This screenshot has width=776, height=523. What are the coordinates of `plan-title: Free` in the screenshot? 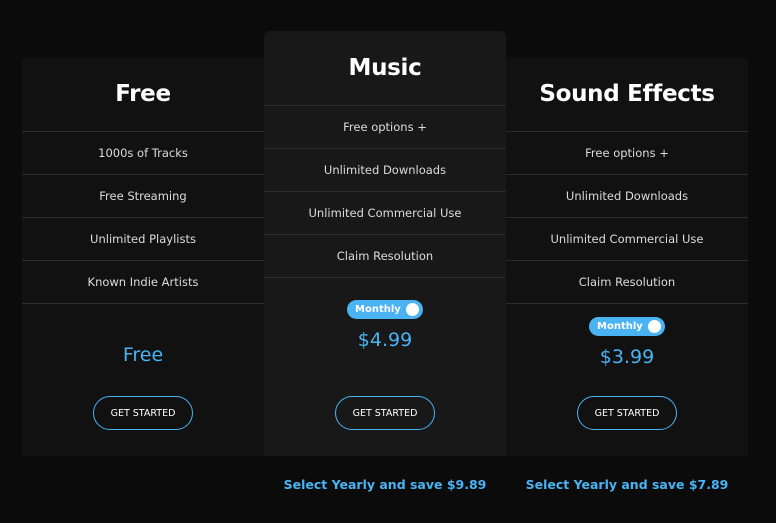 It's located at (143, 94).